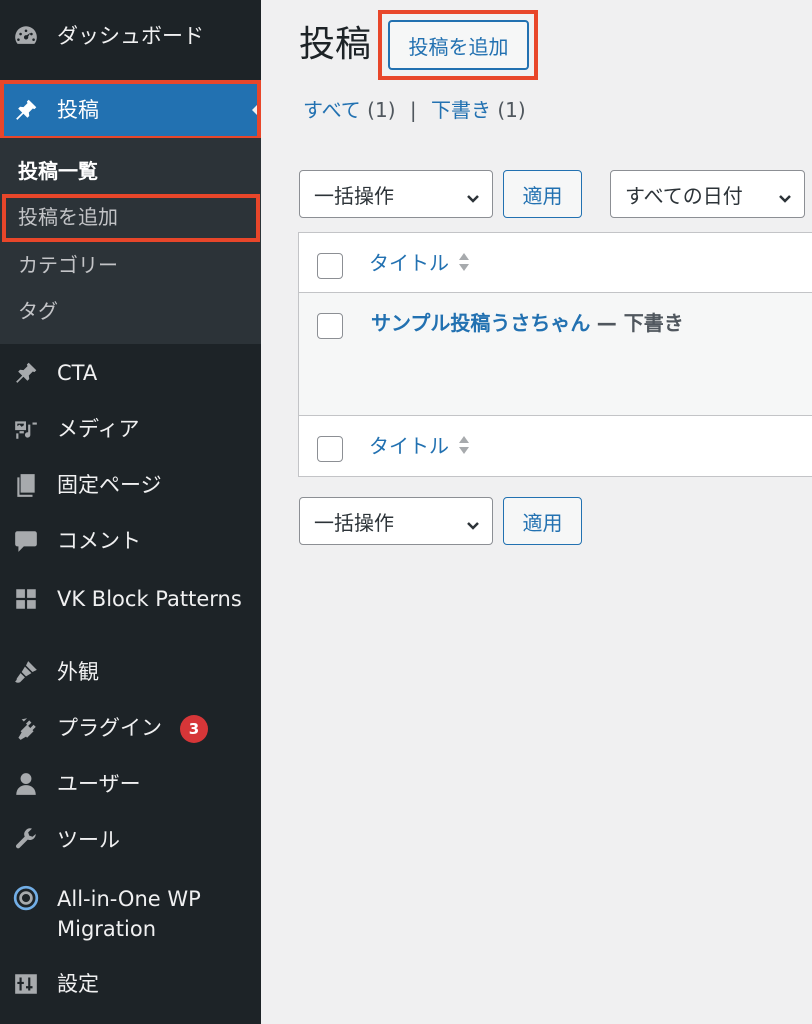  I want to click on sidebar-item-label: All-in-One WP Migration, so click(129, 914).